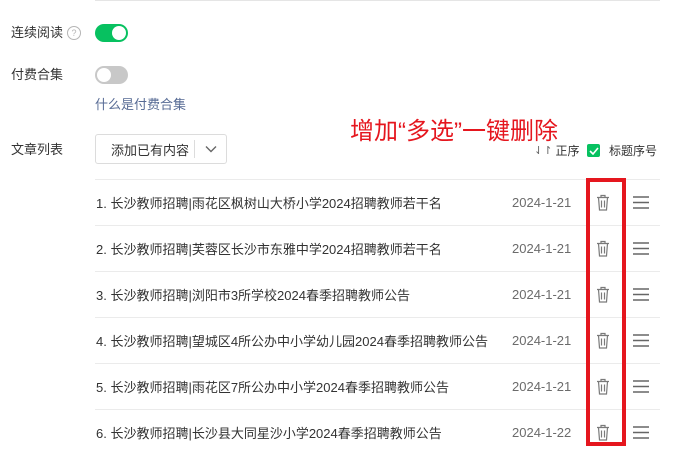 The width and height of the screenshot is (694, 455). I want to click on sort-icon: ⇃↾, so click(543, 151).